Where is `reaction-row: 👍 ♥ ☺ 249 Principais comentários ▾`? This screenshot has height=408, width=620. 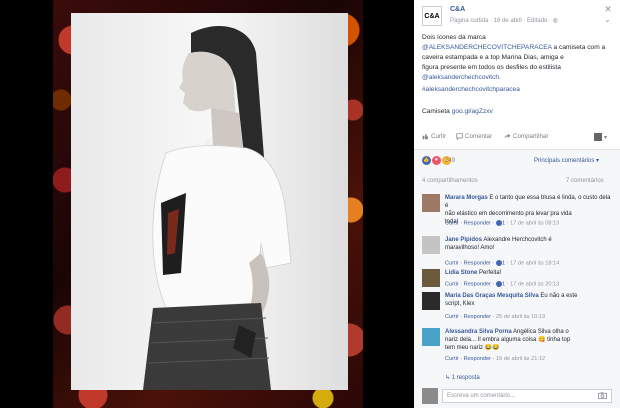 reaction-row: 👍 ♥ ☺ 249 Principais comentários ▾ is located at coordinates (517, 161).